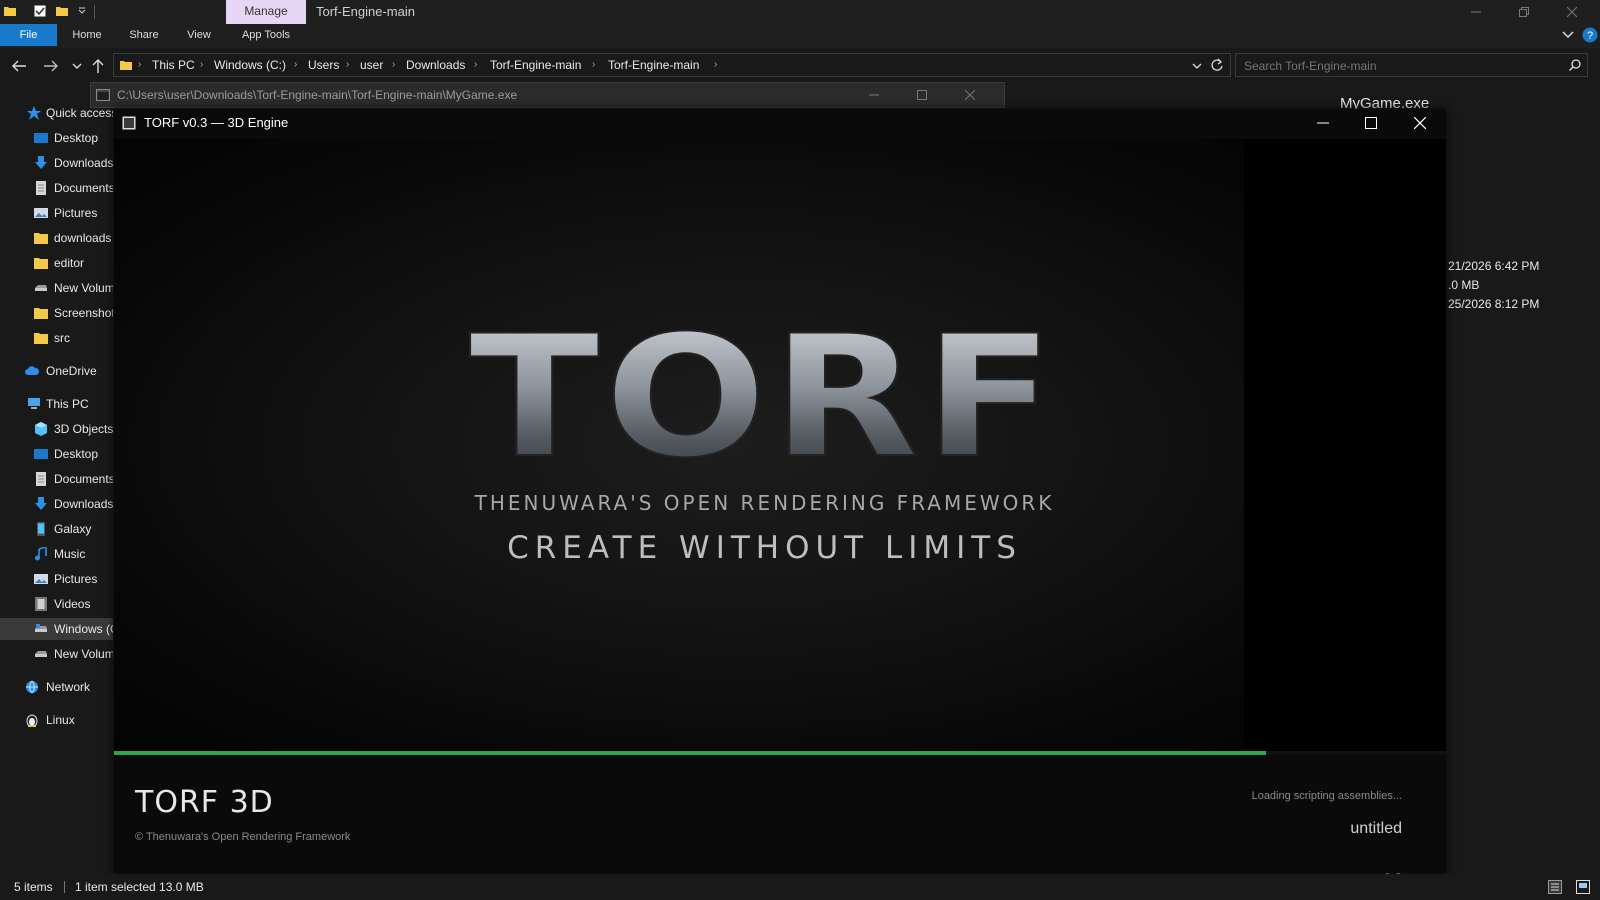 This screenshot has height=900, width=1600. What do you see at coordinates (62, 11) in the screenshot?
I see `new-folder-icon` at bounding box center [62, 11].